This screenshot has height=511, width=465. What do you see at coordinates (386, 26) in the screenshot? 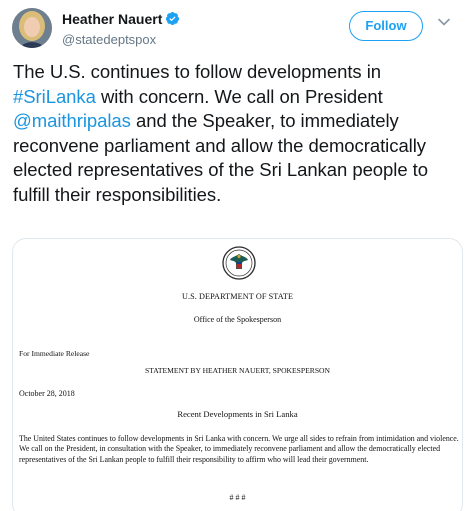
I see `follow-button: Follow` at bounding box center [386, 26].